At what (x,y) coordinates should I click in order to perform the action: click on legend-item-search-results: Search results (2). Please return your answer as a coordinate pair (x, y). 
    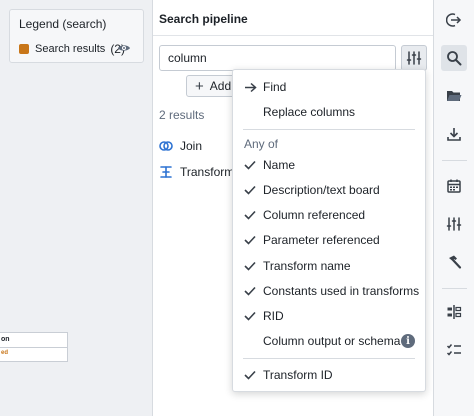
    Looking at the image, I should click on (72, 49).